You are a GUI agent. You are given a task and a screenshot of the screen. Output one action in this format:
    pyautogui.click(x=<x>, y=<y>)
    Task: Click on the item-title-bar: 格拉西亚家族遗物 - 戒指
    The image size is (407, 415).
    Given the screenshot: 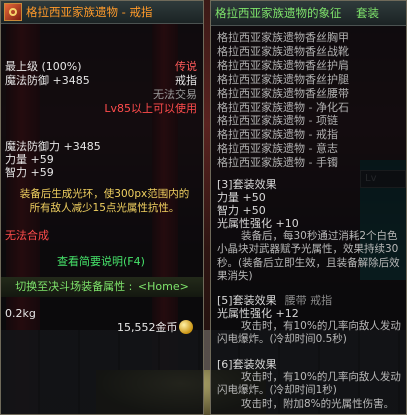 What is the action you would take?
    pyautogui.click(x=102, y=12)
    